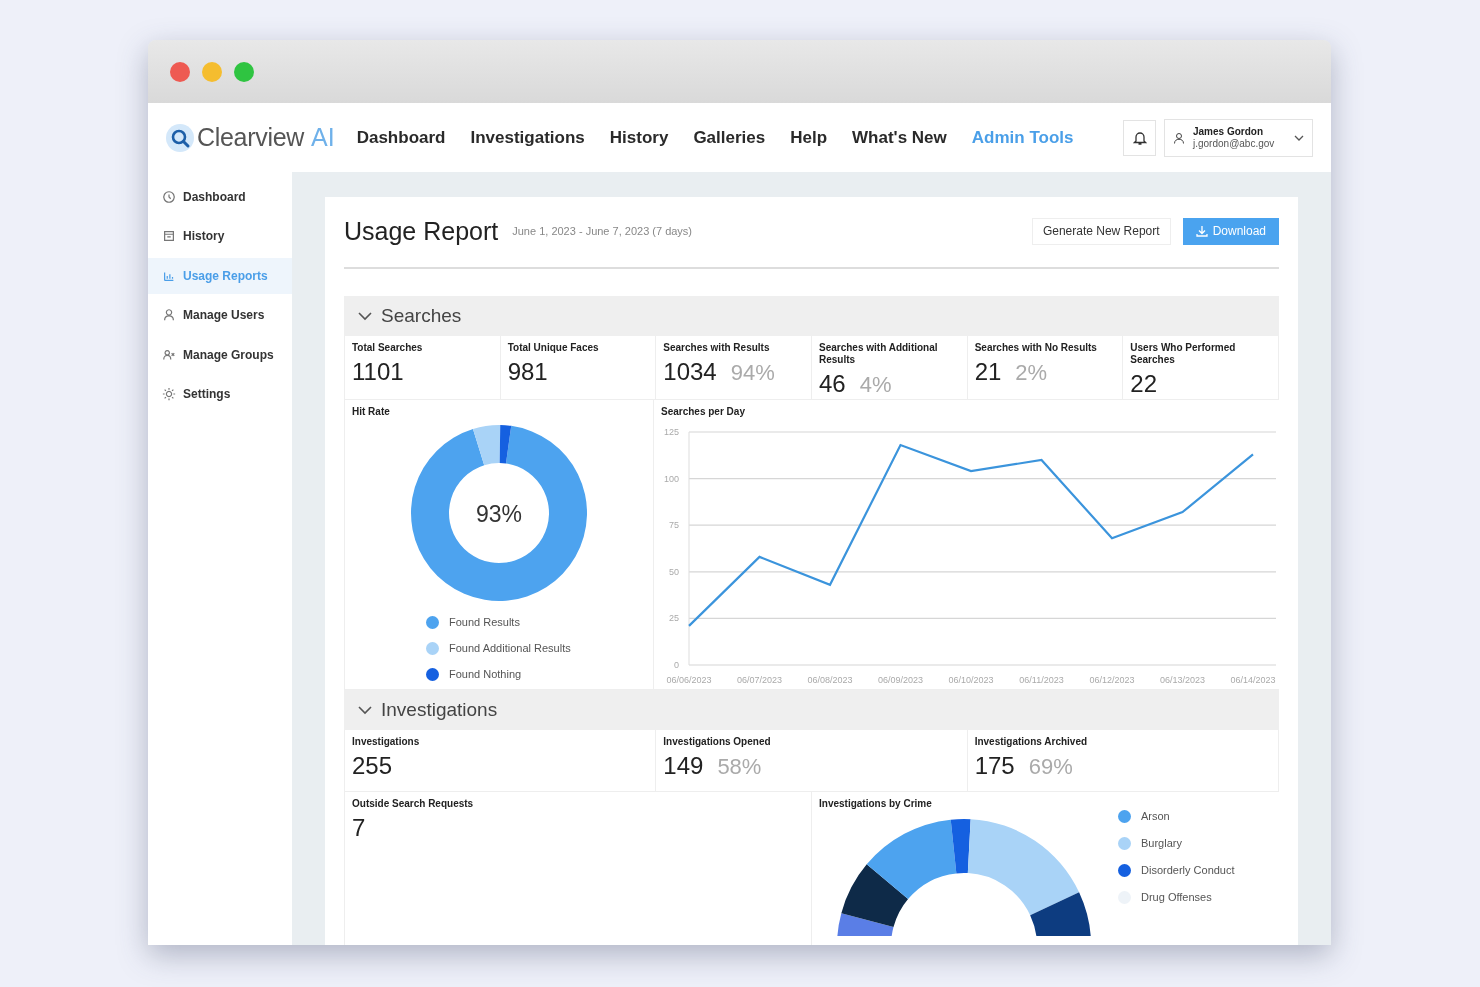 This screenshot has height=987, width=1480. Describe the element at coordinates (811, 316) in the screenshot. I see `section-header: Searches` at that location.